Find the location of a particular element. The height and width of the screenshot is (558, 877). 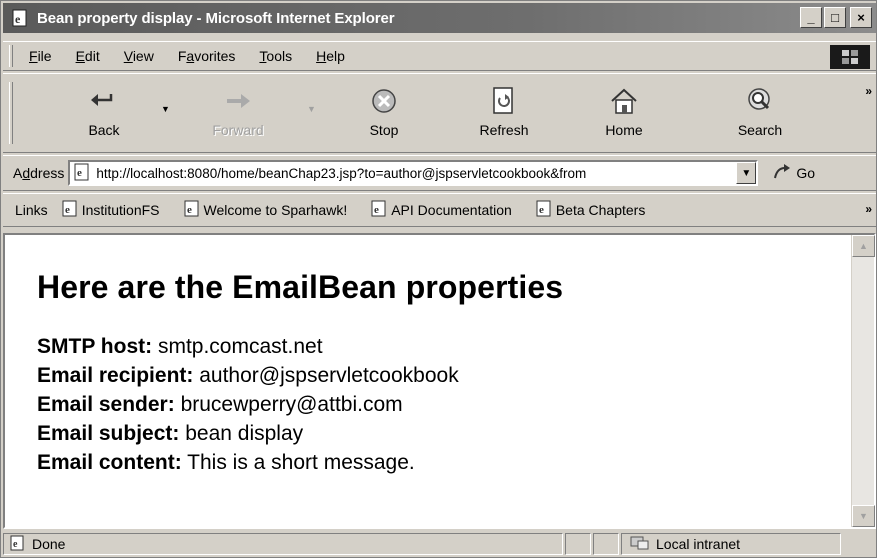

property-email-sender: Email sender: brucewperry@attbi.com is located at coordinates (444, 404).